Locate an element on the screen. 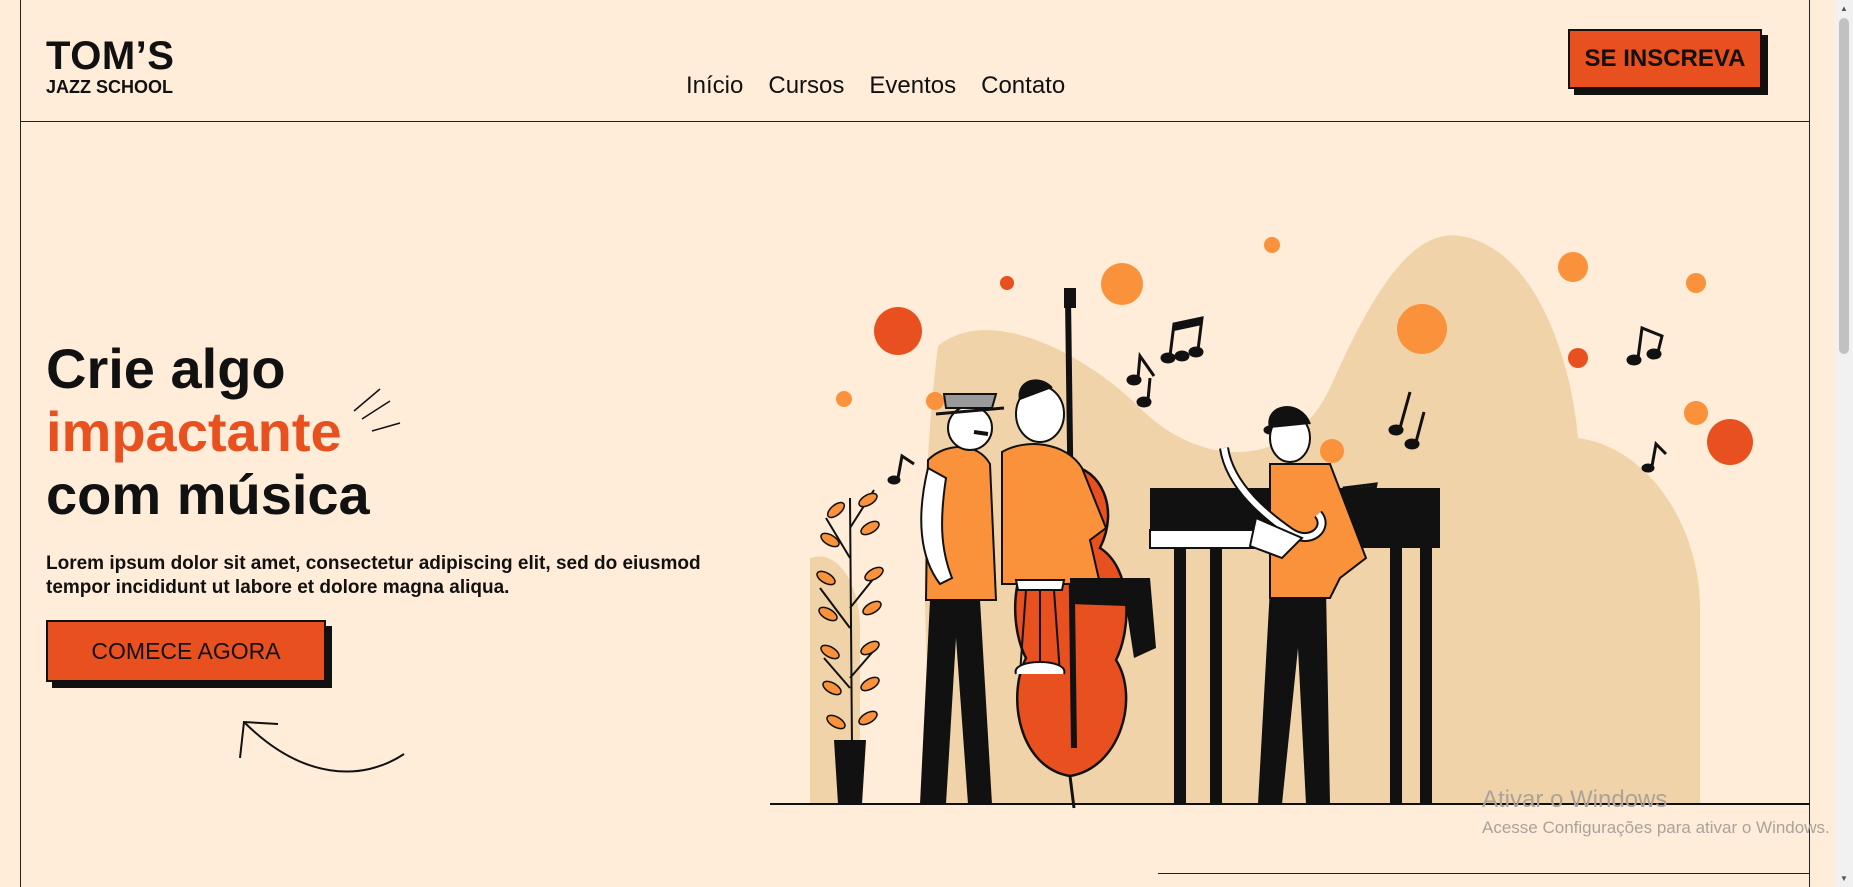 The height and width of the screenshot is (887, 1853). scroll-up-icon: ▲ is located at coordinates (1844, 8).